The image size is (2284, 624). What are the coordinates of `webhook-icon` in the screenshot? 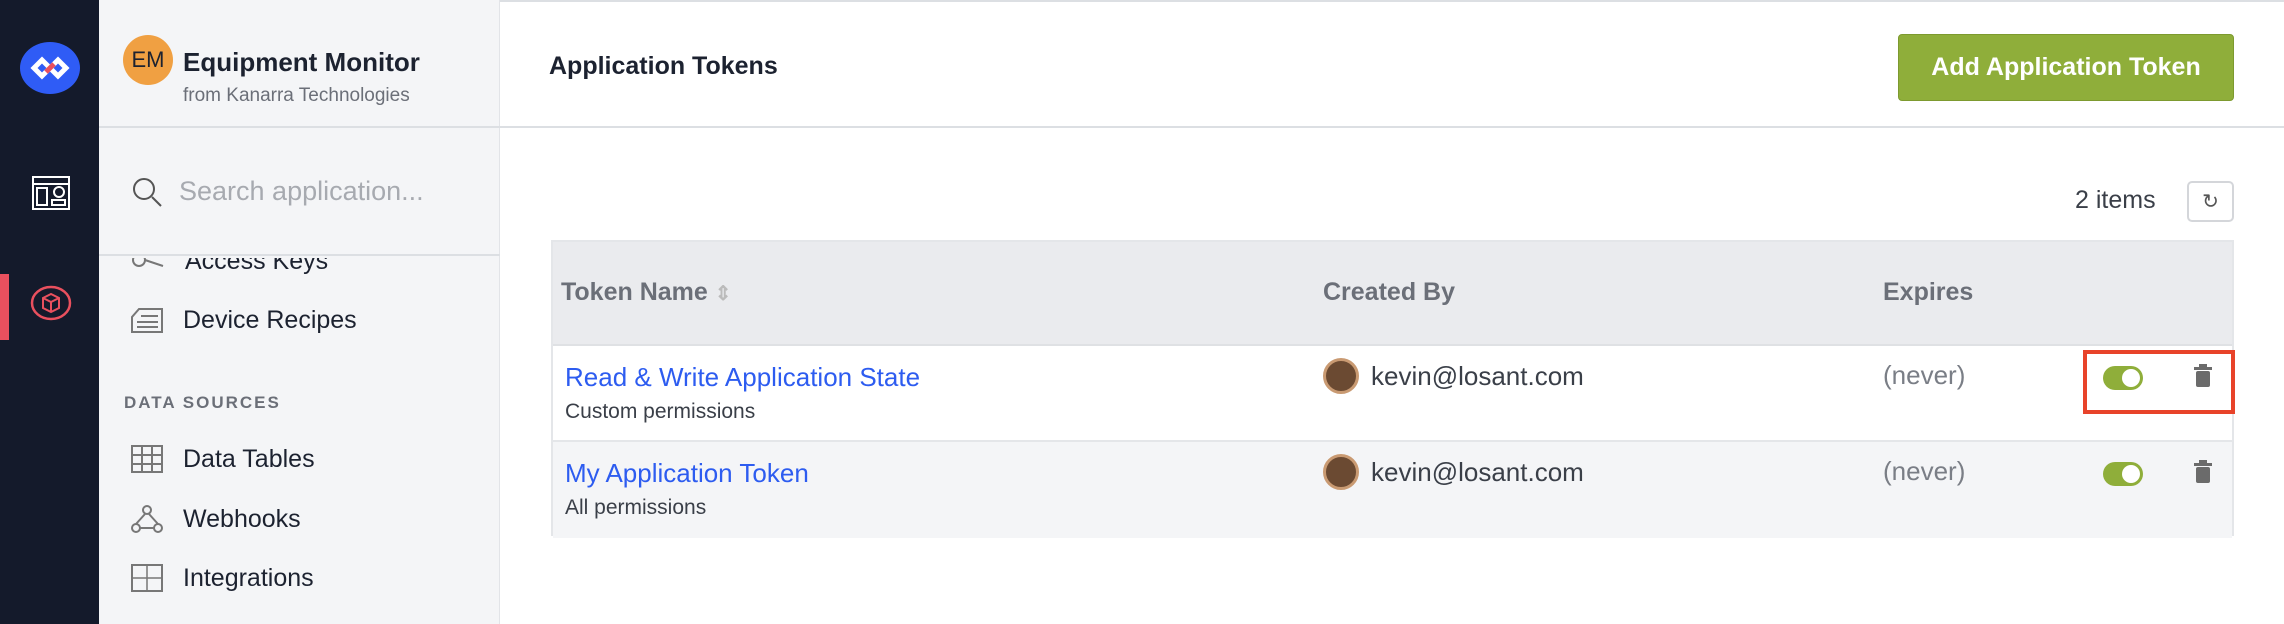 It's located at (147, 519).